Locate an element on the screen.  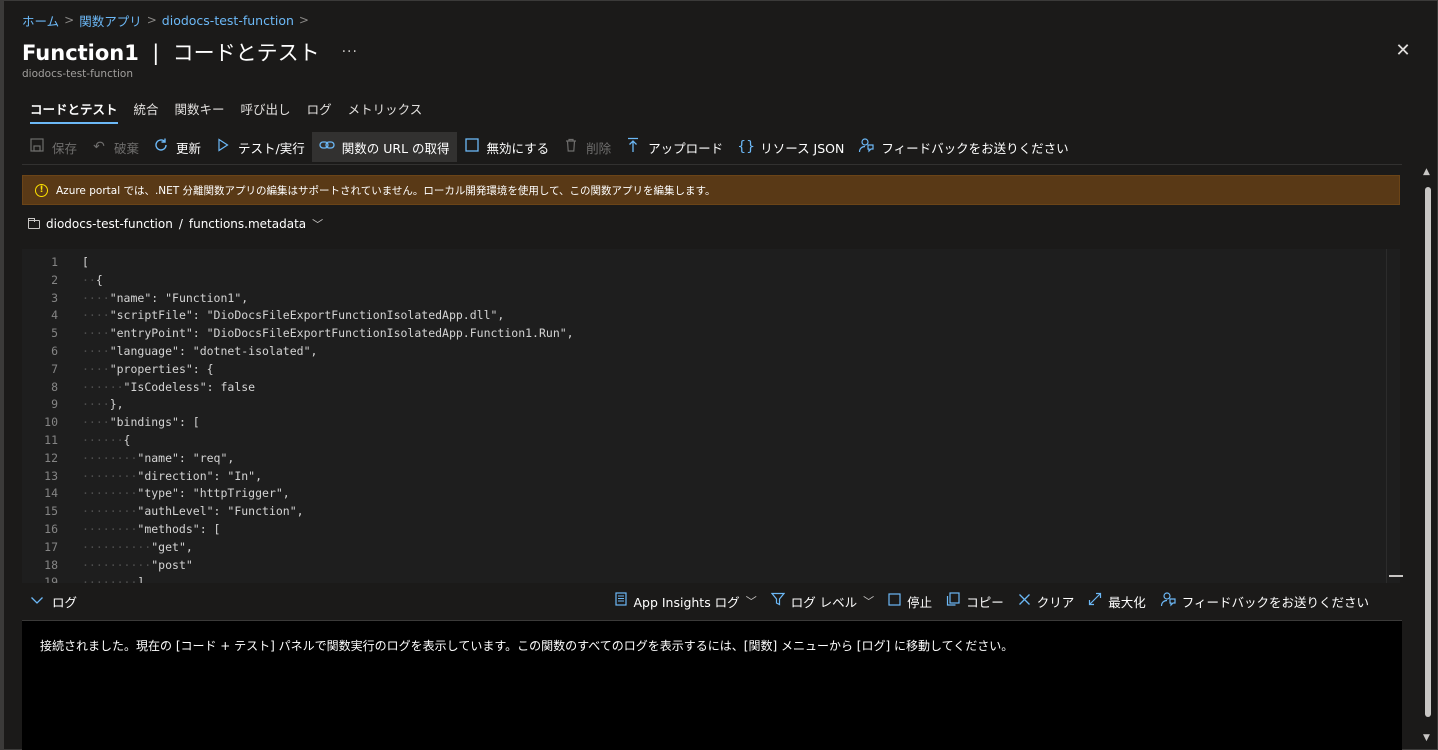
page-scrollbar: ▲ ▼ is located at coordinates (1428, 455).